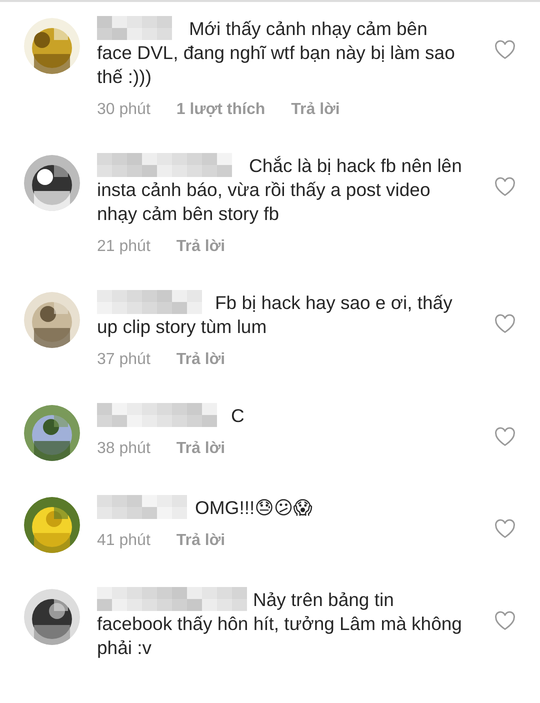 Image resolution: width=540 pixels, height=703 pixels. What do you see at coordinates (221, 110) in the screenshot?
I see `likes-link: 1 lượt thích` at bounding box center [221, 110].